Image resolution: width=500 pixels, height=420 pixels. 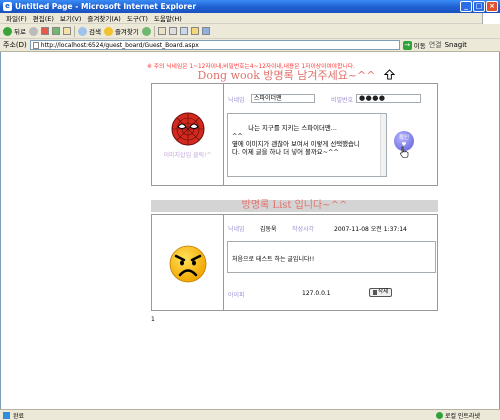 What do you see at coordinates (236, 229) in the screenshot?
I see `entry-nickname-label: 닉네임` at bounding box center [236, 229].